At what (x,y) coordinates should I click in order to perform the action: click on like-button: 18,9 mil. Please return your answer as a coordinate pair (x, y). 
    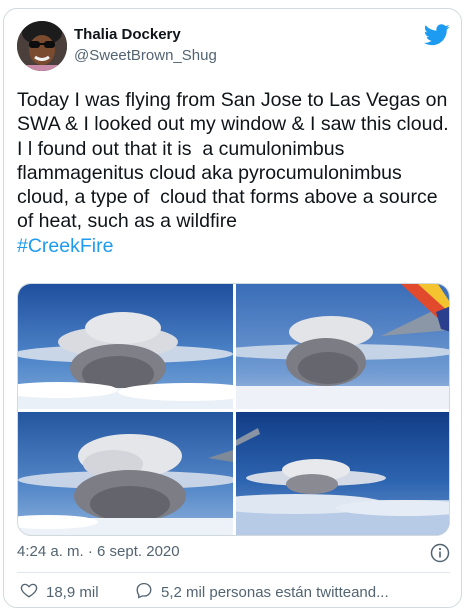
    Looking at the image, I should click on (59, 592).